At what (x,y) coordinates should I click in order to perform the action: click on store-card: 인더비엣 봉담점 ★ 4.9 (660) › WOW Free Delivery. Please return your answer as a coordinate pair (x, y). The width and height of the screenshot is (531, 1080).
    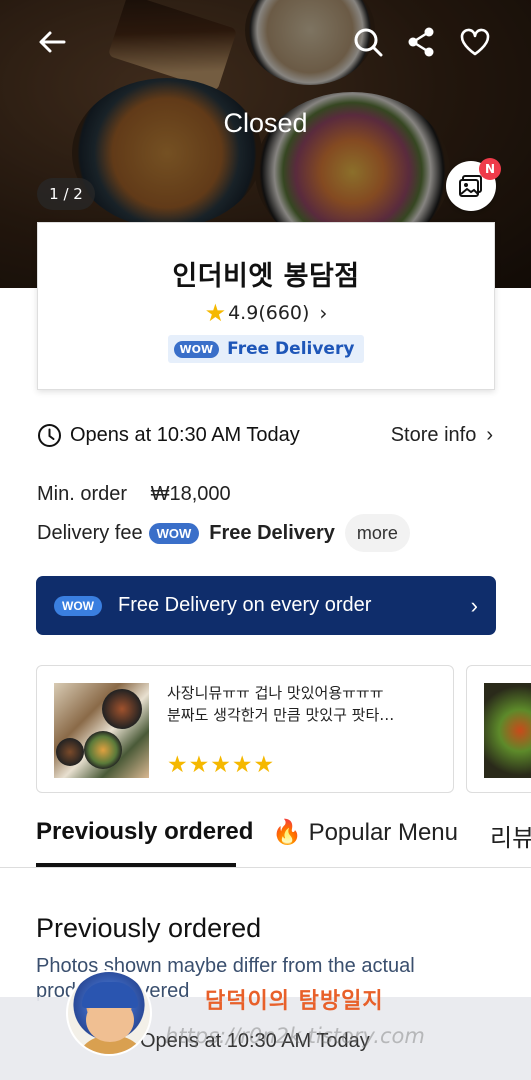
    Looking at the image, I should click on (266, 306).